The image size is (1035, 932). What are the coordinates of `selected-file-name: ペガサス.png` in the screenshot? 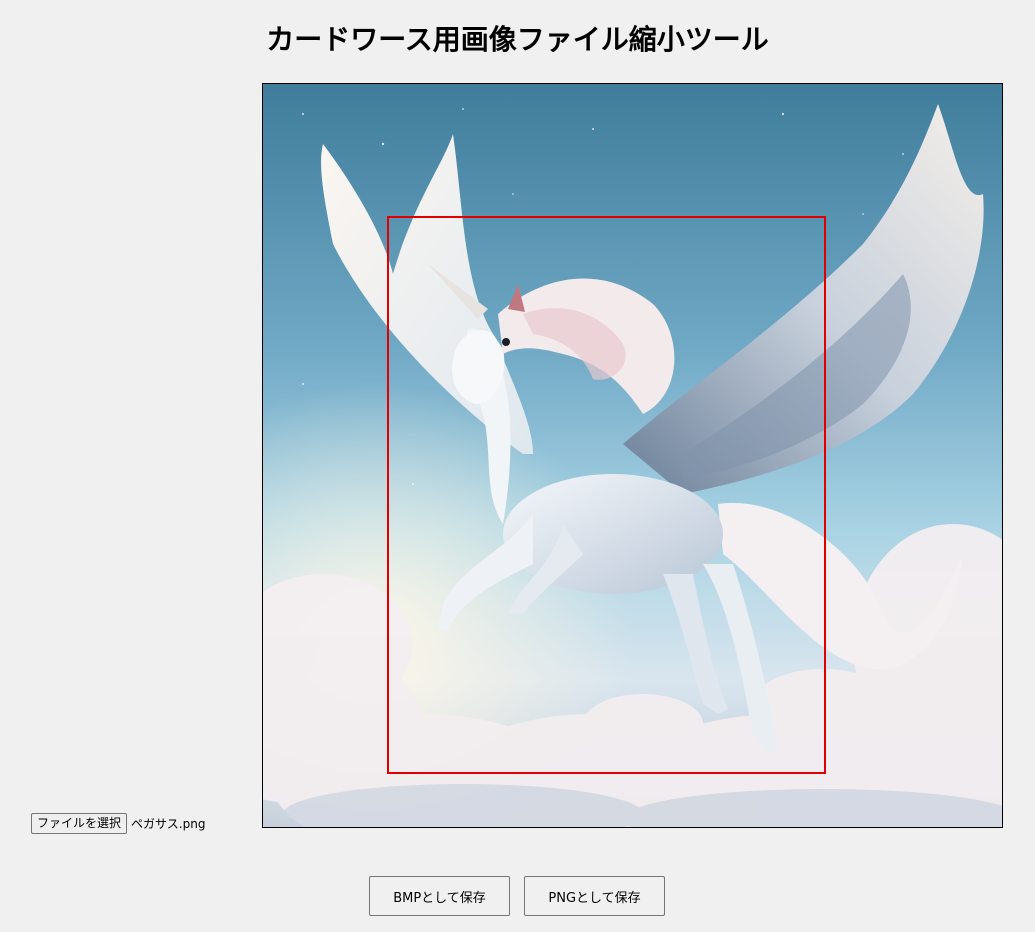 It's located at (168, 824).